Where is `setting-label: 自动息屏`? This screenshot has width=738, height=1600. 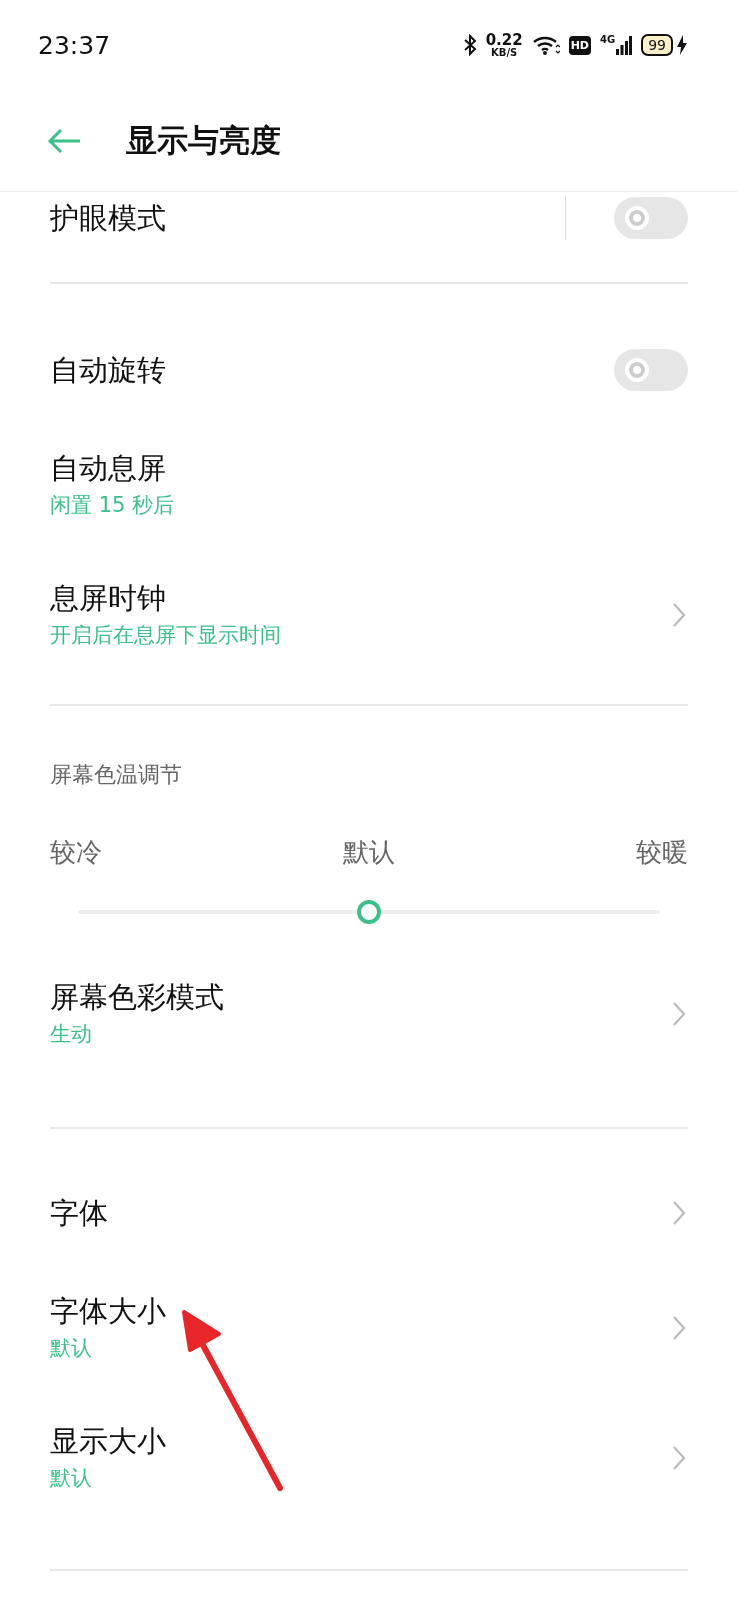 setting-label: 自动息屏 is located at coordinates (108, 468).